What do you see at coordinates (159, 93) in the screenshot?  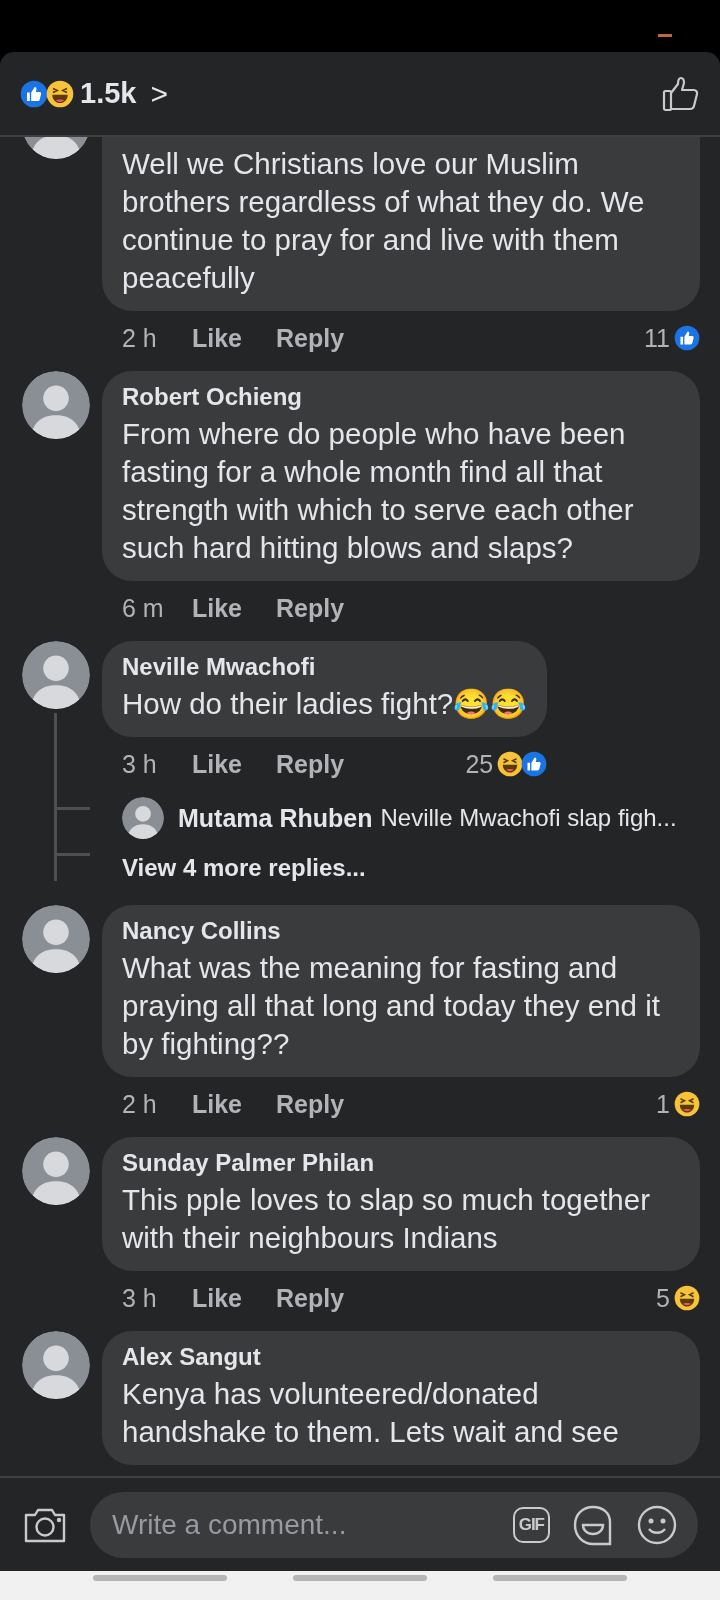 I see `chevron: >` at bounding box center [159, 93].